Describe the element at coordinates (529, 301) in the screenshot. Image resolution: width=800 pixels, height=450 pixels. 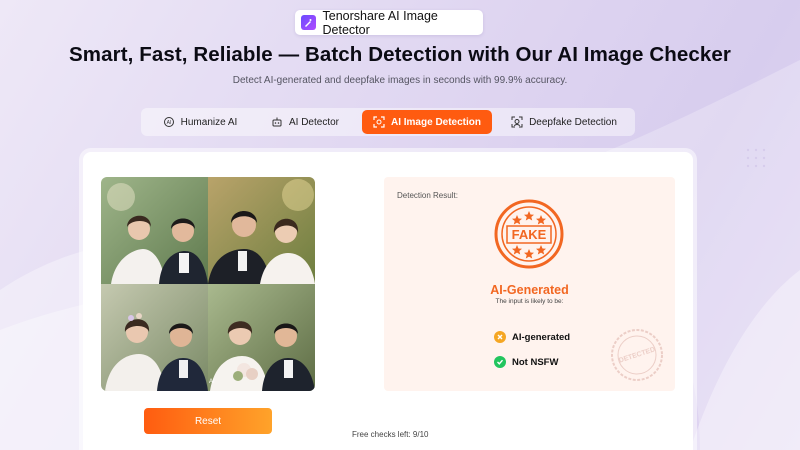
I see `verdict-subtitle: The input is likely to be:` at that location.